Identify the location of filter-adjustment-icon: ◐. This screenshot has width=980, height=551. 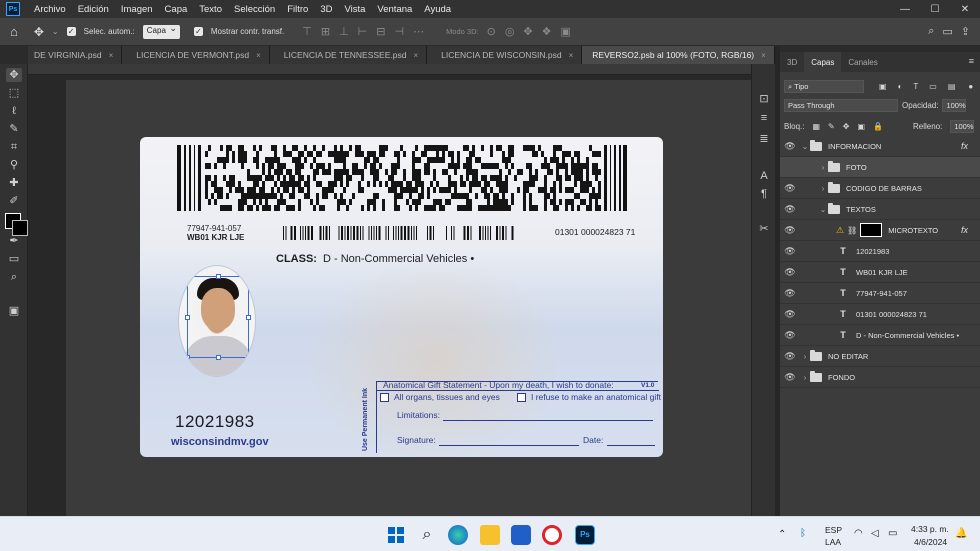
(900, 86).